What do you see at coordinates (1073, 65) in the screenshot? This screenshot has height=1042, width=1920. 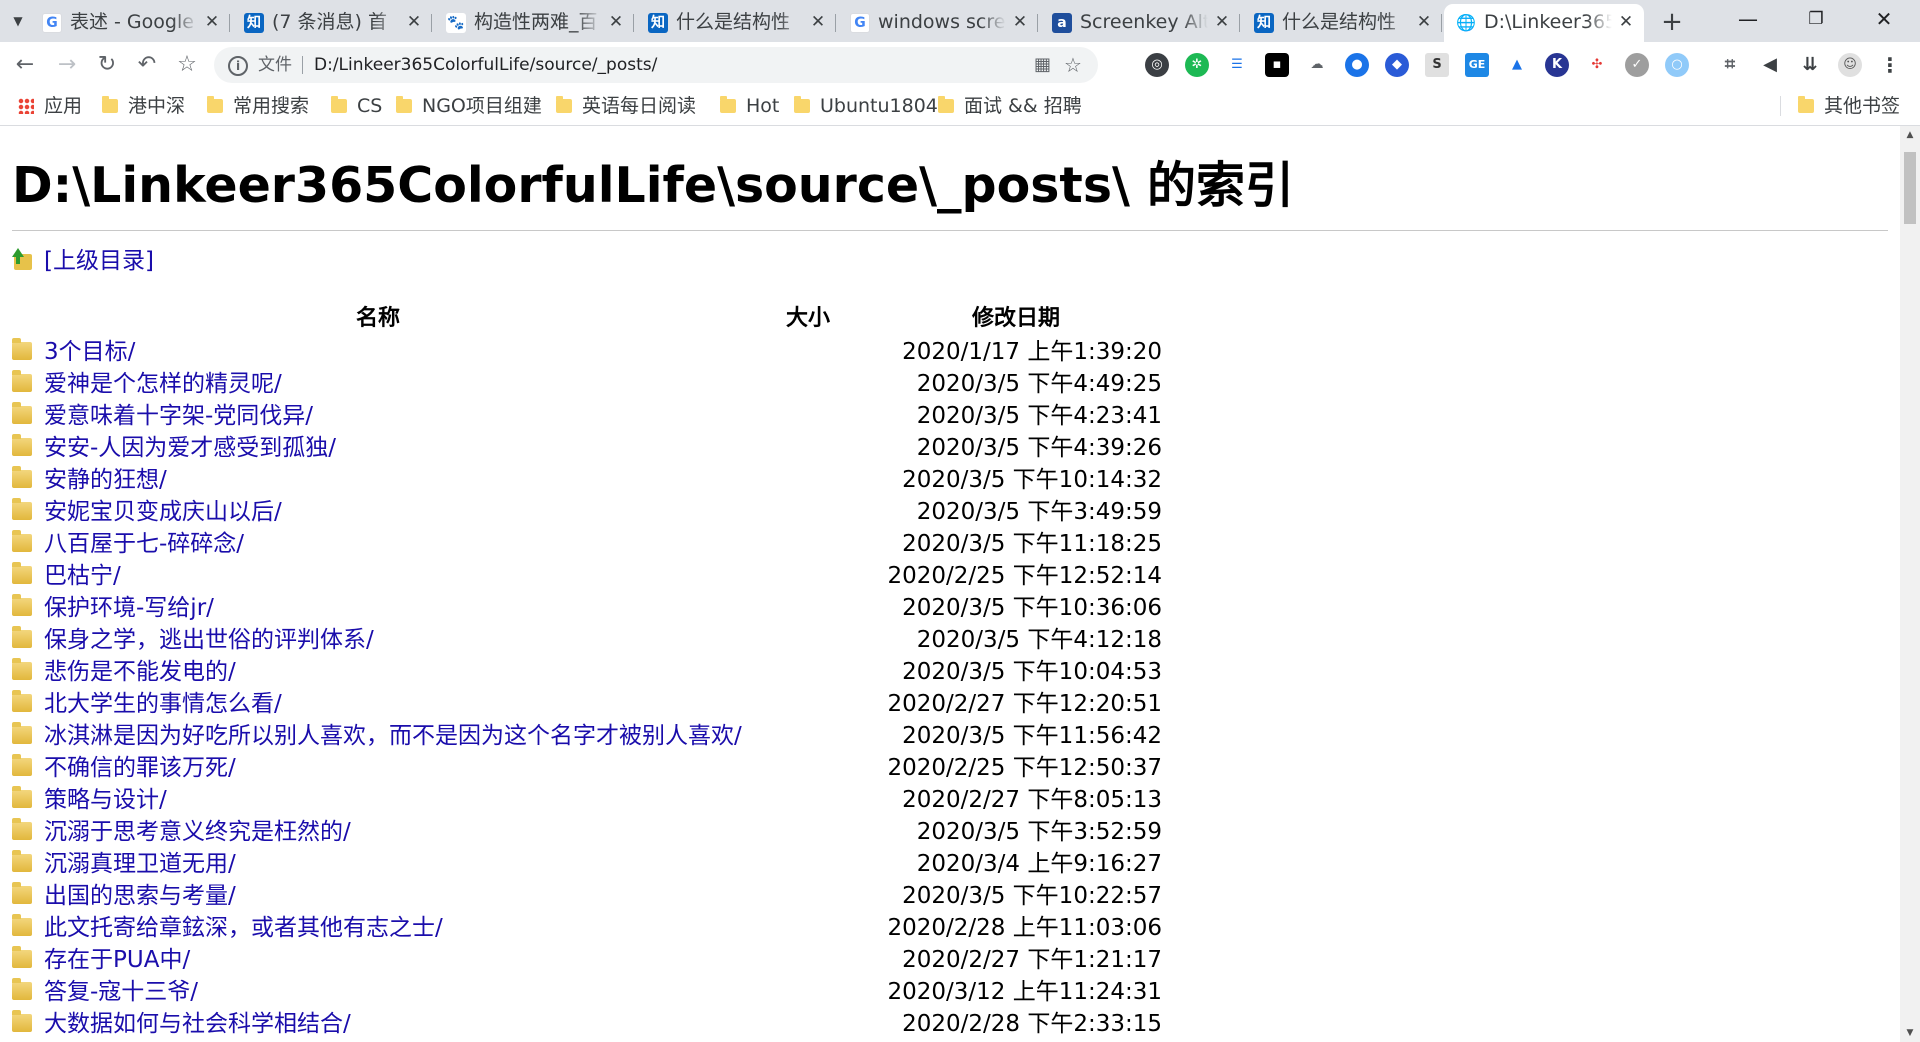 I see `star-icon: ☆` at bounding box center [1073, 65].